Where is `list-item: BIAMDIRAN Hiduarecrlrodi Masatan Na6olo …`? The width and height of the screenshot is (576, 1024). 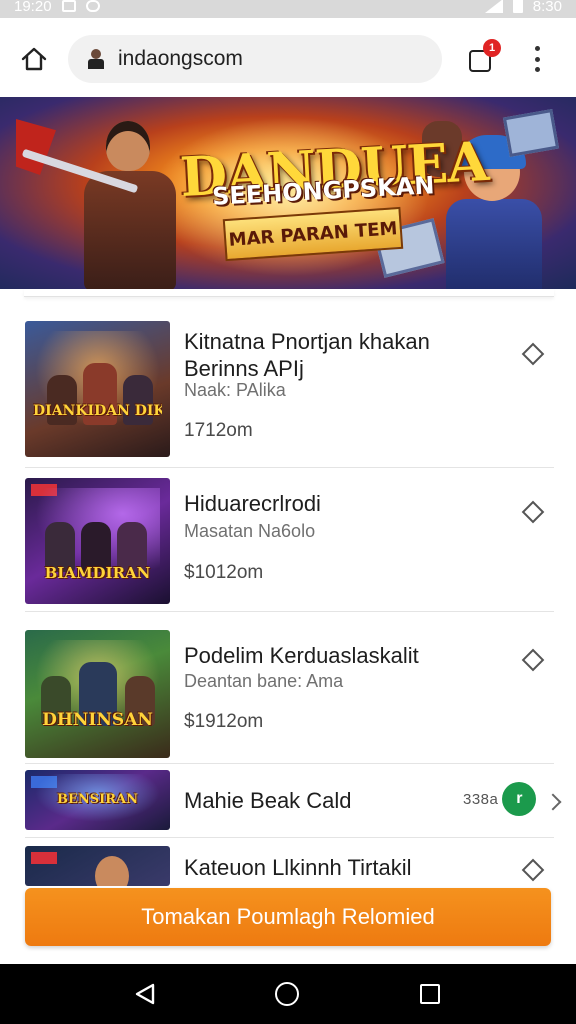 list-item: BIAMDIRAN Hiduarecrlrodi Masatan Na6olo … is located at coordinates (289, 541).